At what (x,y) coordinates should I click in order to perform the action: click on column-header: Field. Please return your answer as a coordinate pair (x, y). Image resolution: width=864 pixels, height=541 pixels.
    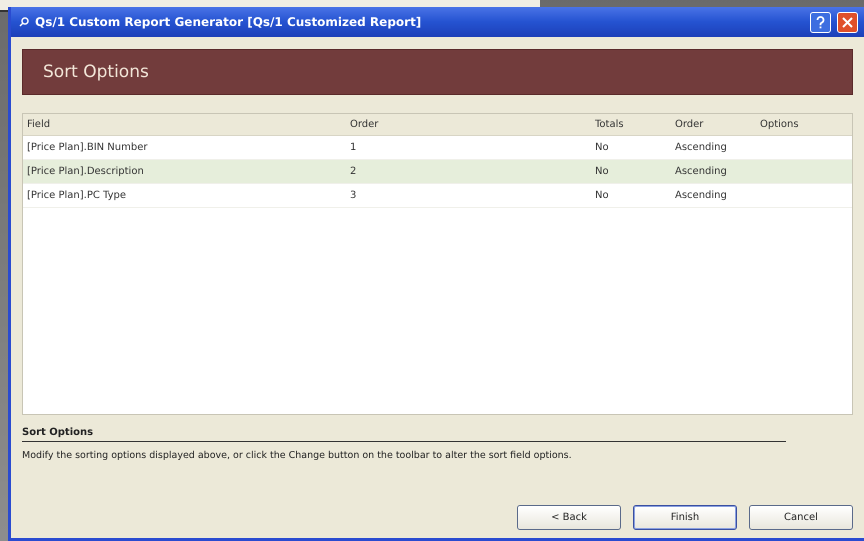
    Looking at the image, I should click on (184, 124).